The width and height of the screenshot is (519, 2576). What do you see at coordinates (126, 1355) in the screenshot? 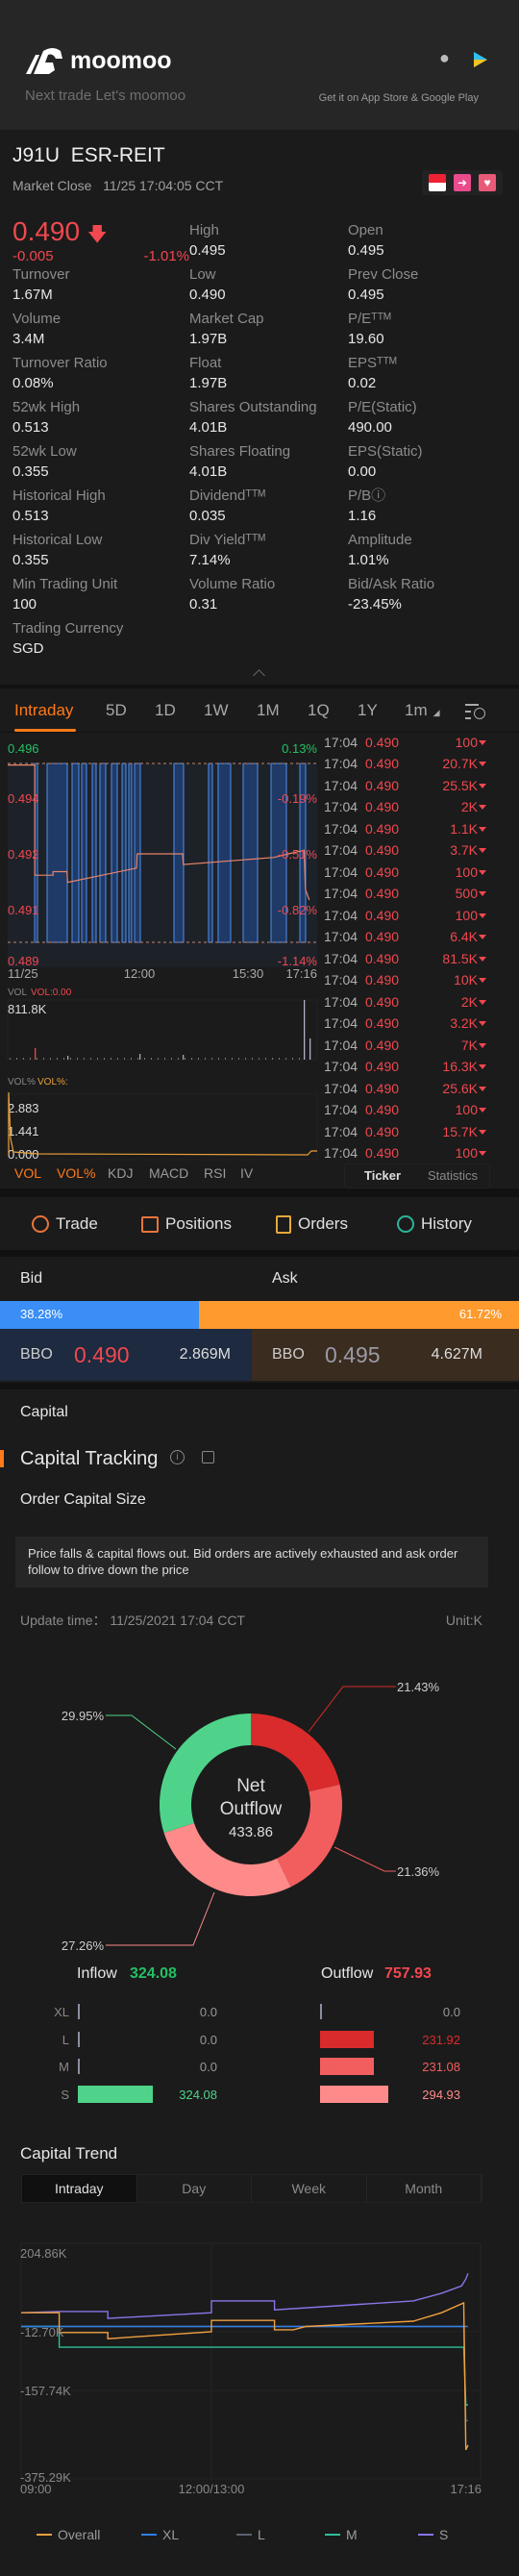
I see `bid-bbo: BBO 0.490 2.869M` at bounding box center [126, 1355].